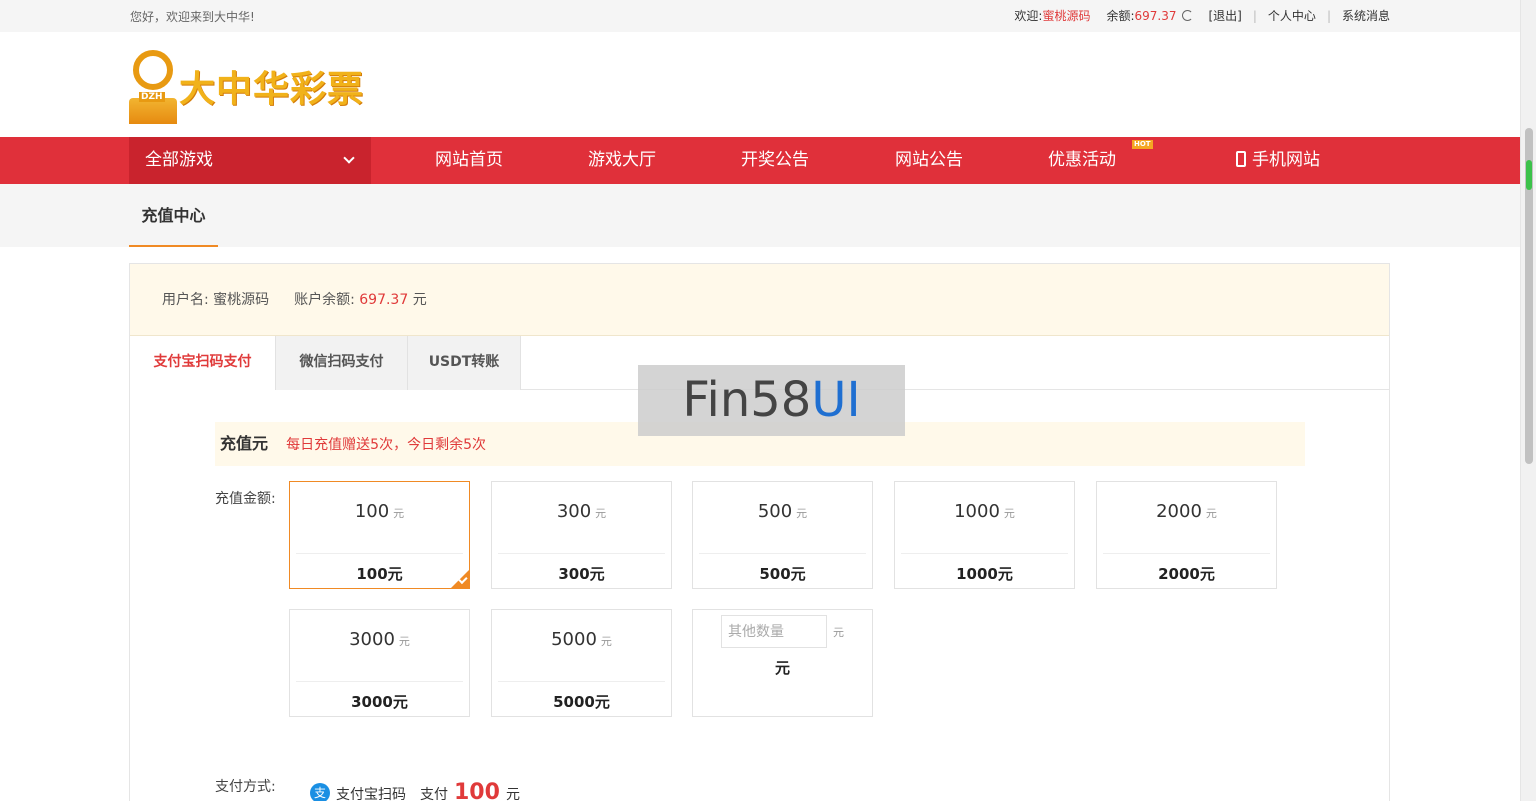 The width and height of the screenshot is (1536, 801). I want to click on mobile-phone-icon, so click(1241, 159).